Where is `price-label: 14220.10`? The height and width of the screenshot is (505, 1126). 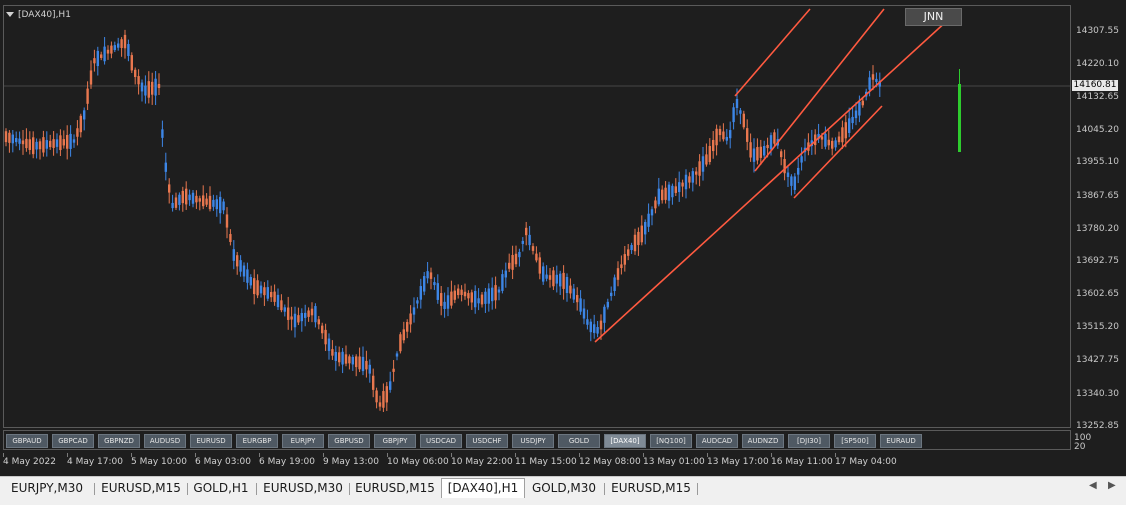
price-label: 14220.10 is located at coordinates (1097, 64).